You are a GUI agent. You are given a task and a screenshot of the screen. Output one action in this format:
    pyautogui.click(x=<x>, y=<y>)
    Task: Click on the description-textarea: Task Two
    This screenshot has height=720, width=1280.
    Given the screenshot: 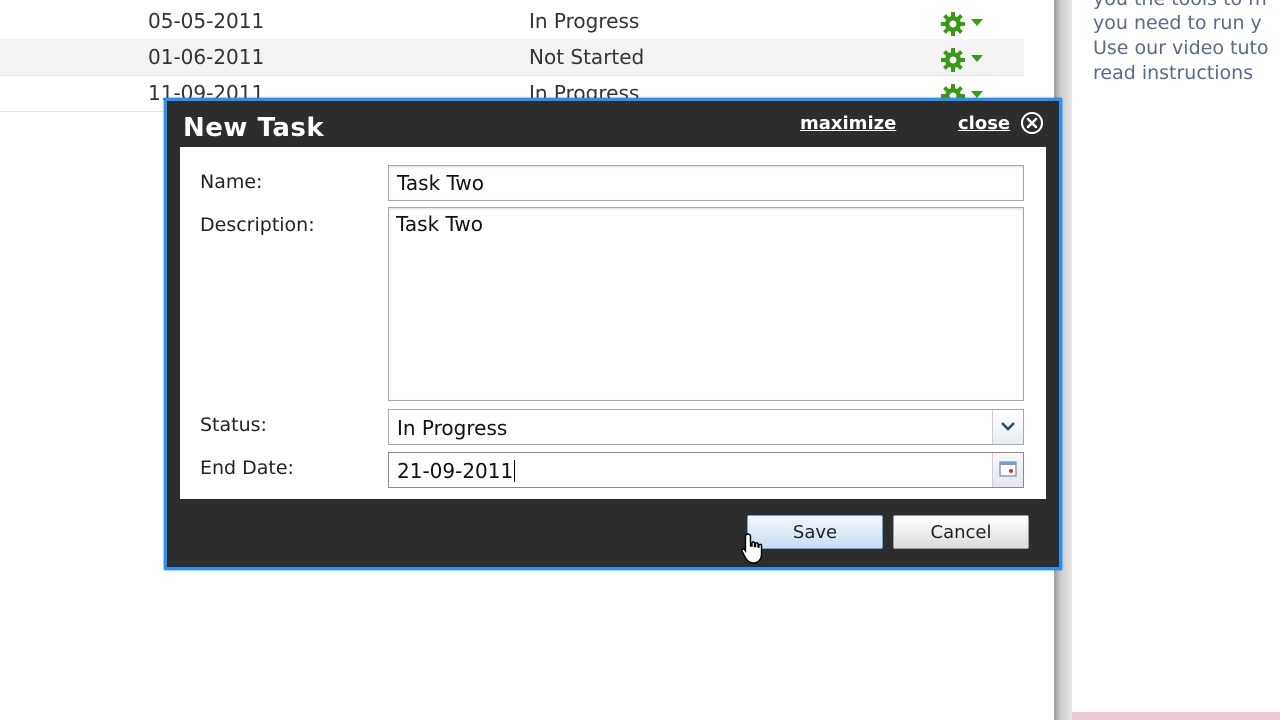 What is the action you would take?
    pyautogui.click(x=706, y=304)
    